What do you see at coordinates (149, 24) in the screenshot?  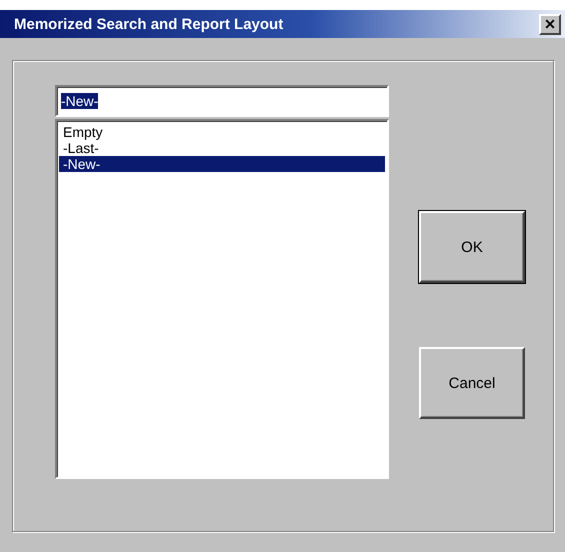 I see `window-title: Memorized Search and Report Layout` at bounding box center [149, 24].